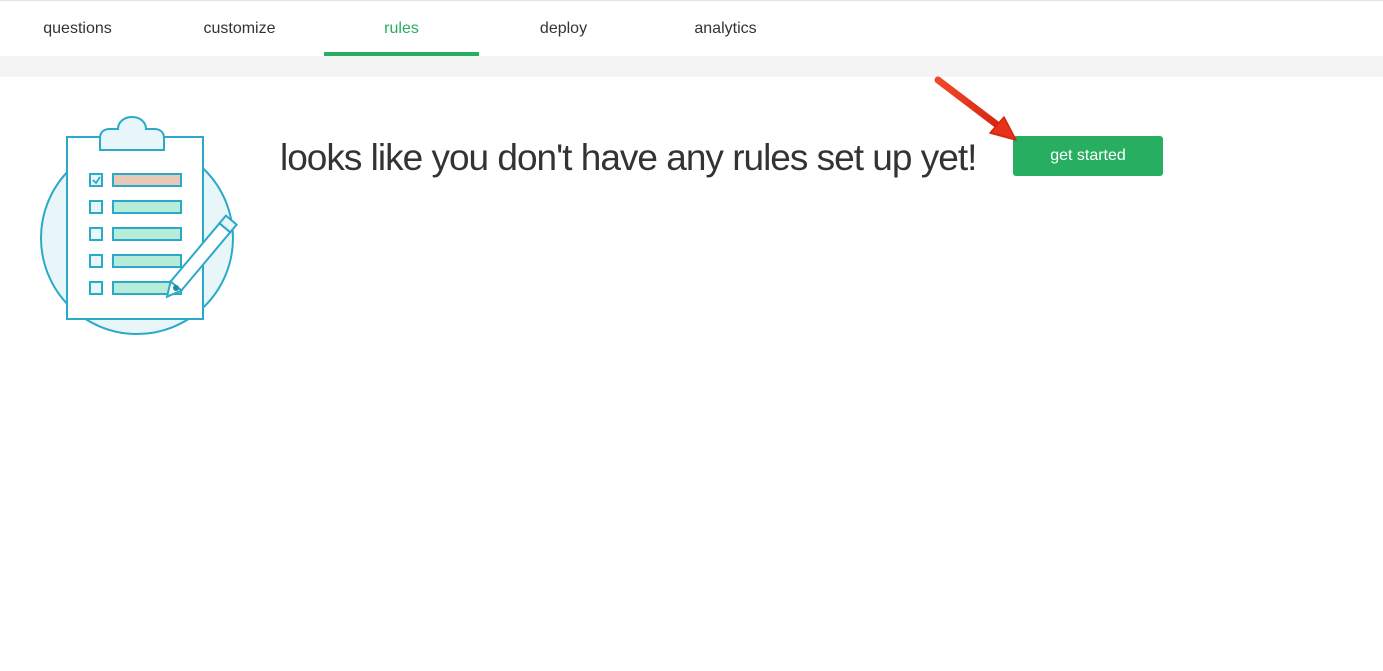  I want to click on get-started-button: get started, so click(1088, 156).